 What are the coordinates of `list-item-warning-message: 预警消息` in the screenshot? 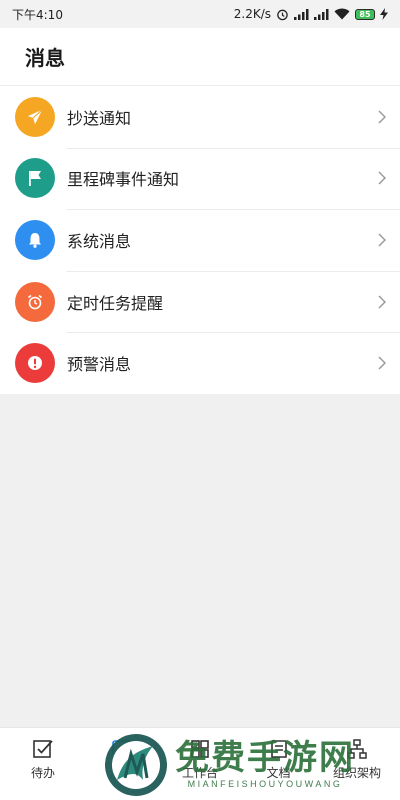 It's located at (200, 363).